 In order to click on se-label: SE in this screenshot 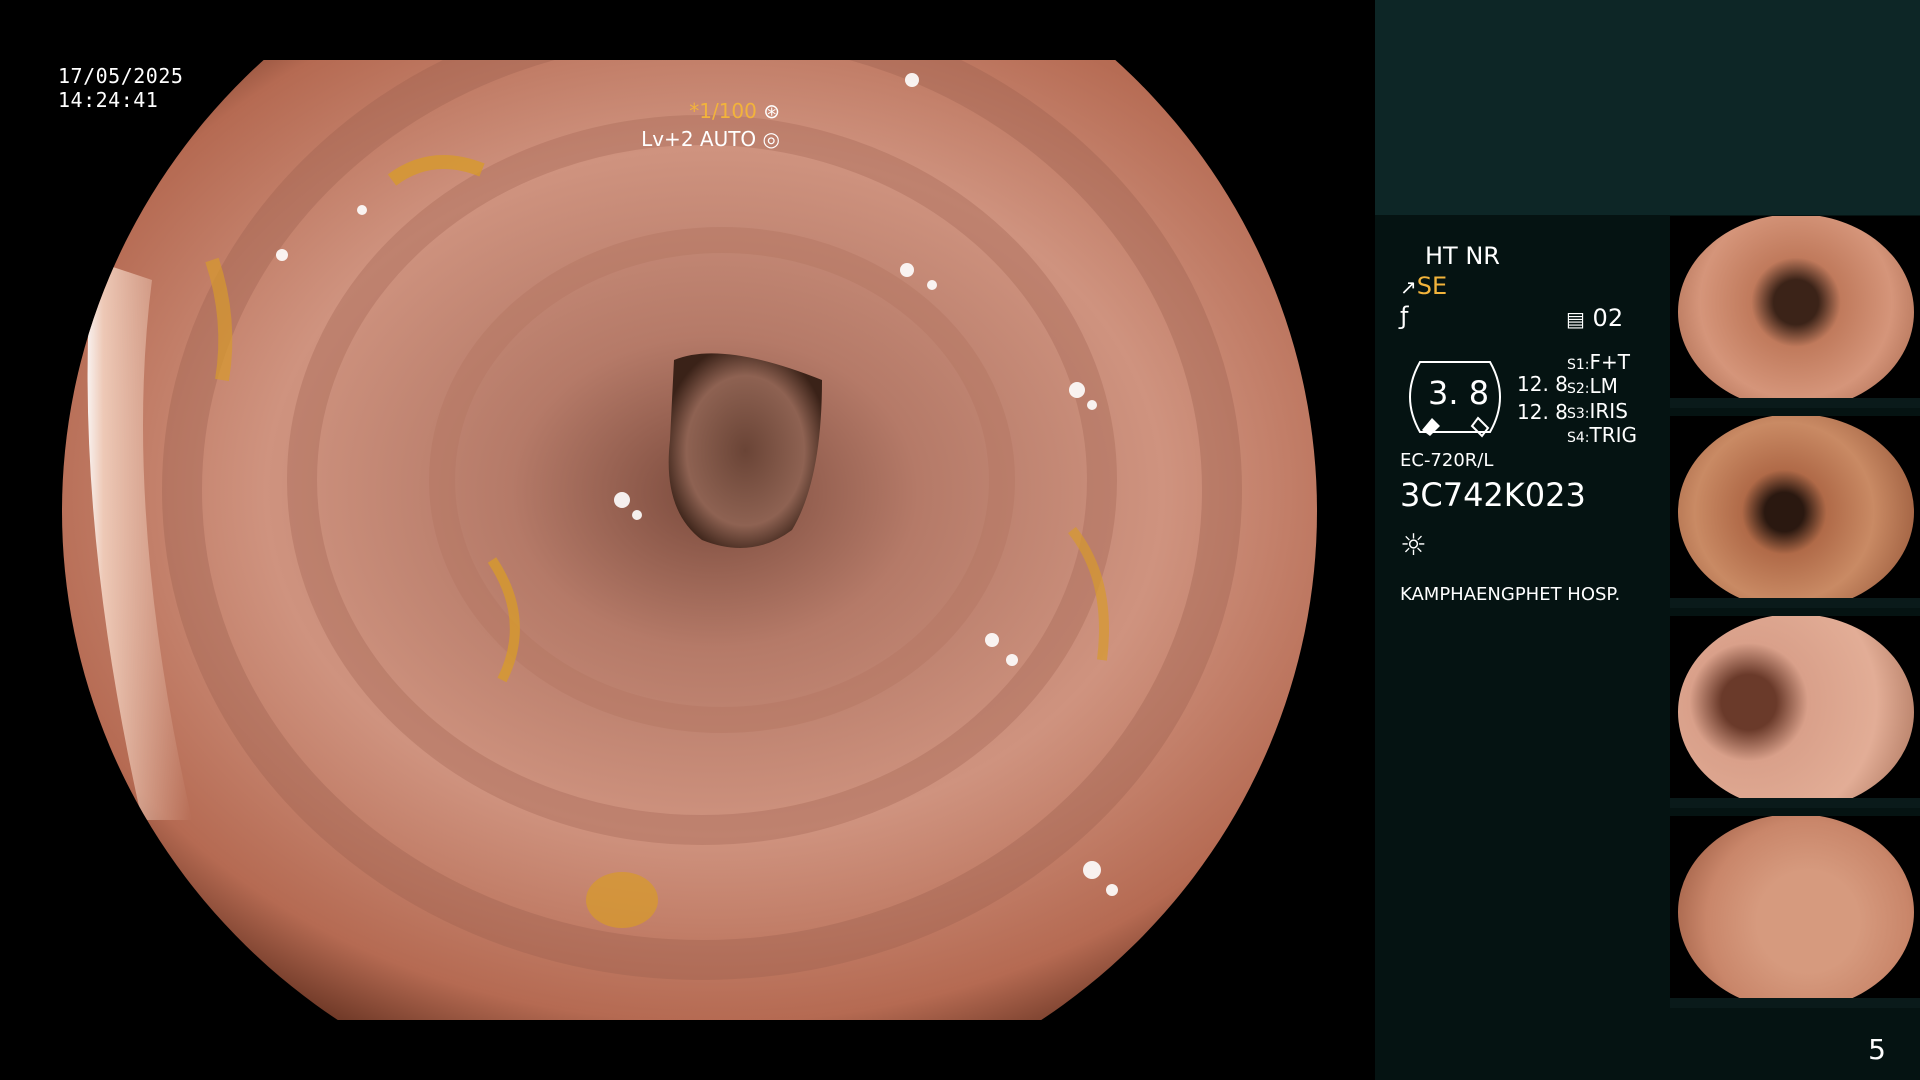, I will do `click(1432, 286)`.